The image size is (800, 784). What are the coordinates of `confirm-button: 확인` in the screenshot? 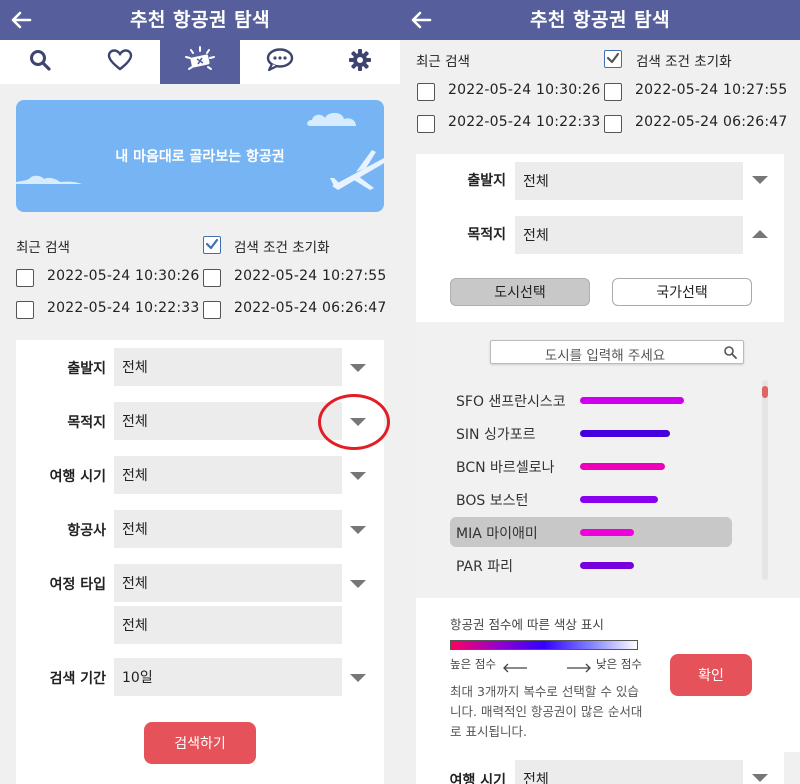 It's located at (711, 675).